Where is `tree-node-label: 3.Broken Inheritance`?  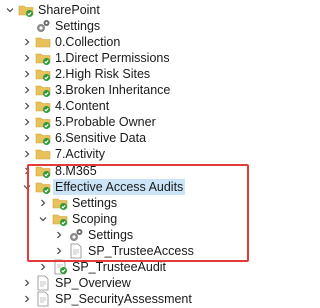
tree-node-label: 3.Broken Inheritance is located at coordinates (113, 90).